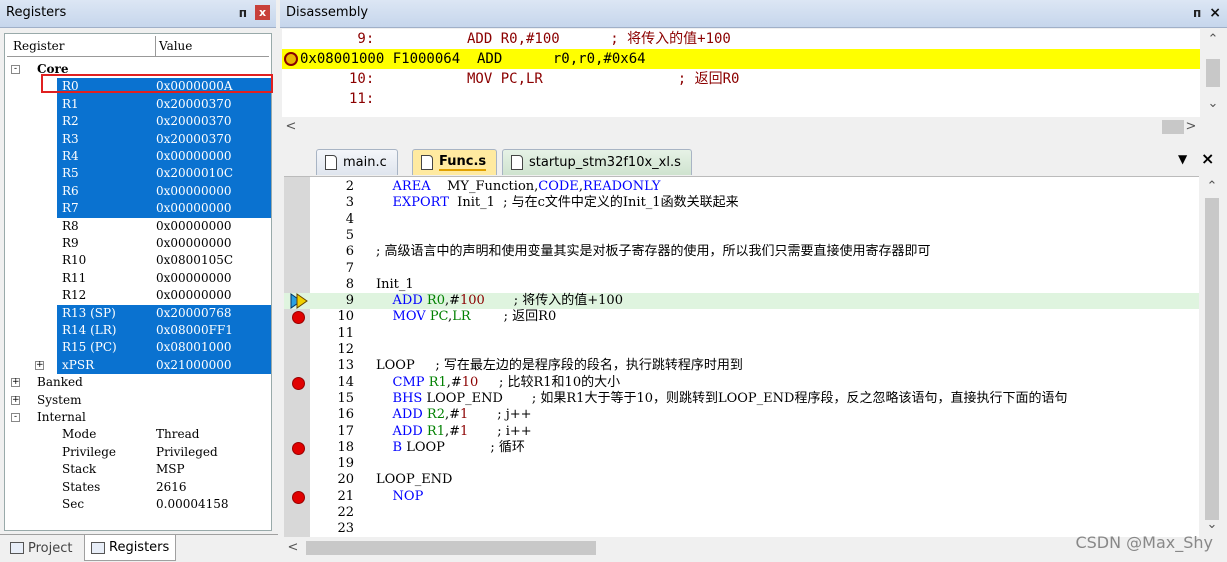  What do you see at coordinates (193, 347) in the screenshot?
I see `register-value: 0x08001000` at bounding box center [193, 347].